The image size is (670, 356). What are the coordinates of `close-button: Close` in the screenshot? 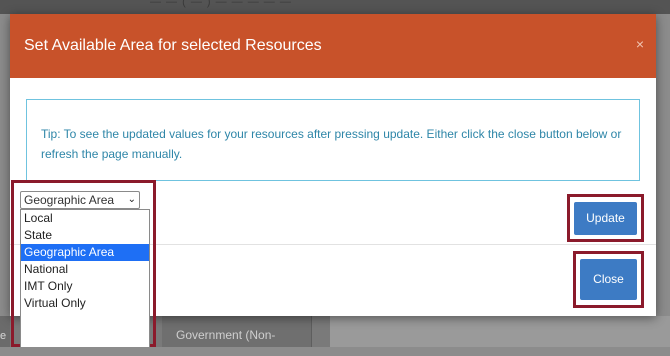 It's located at (608, 279).